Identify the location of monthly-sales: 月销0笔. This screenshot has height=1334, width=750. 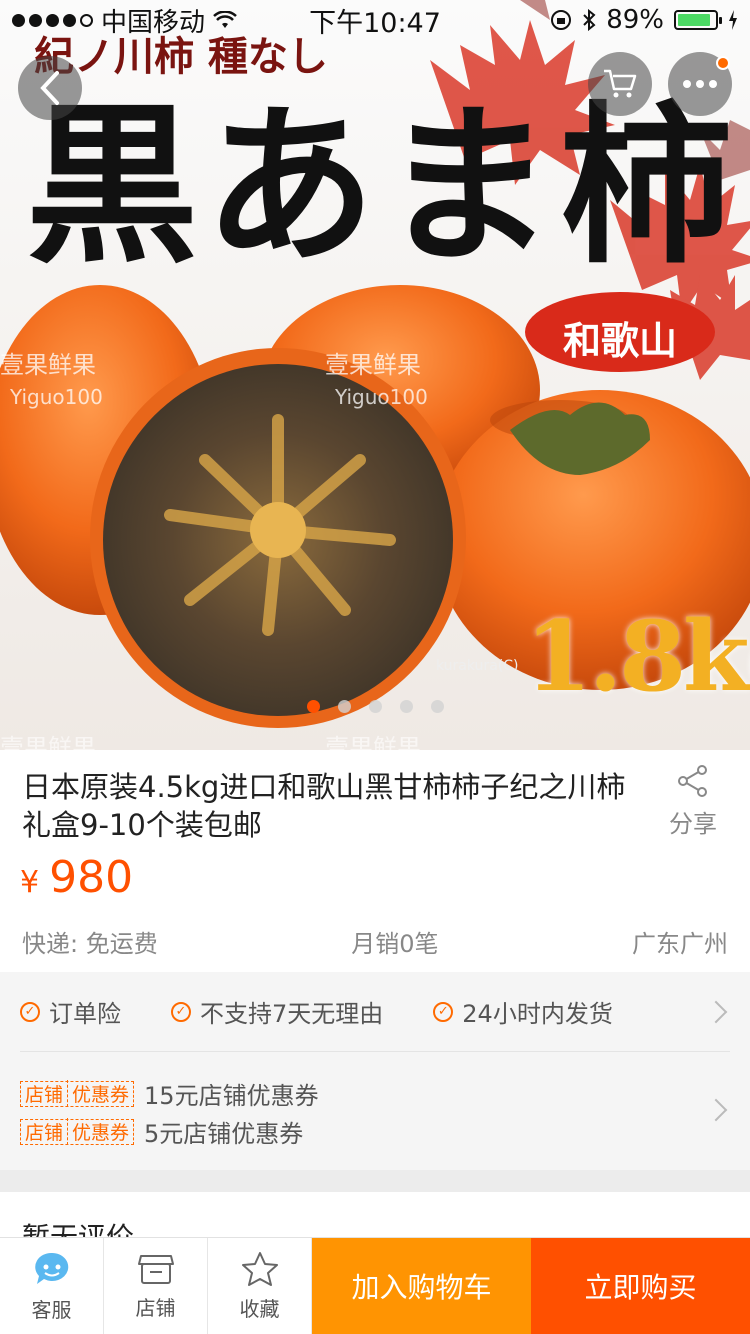
(395, 944).